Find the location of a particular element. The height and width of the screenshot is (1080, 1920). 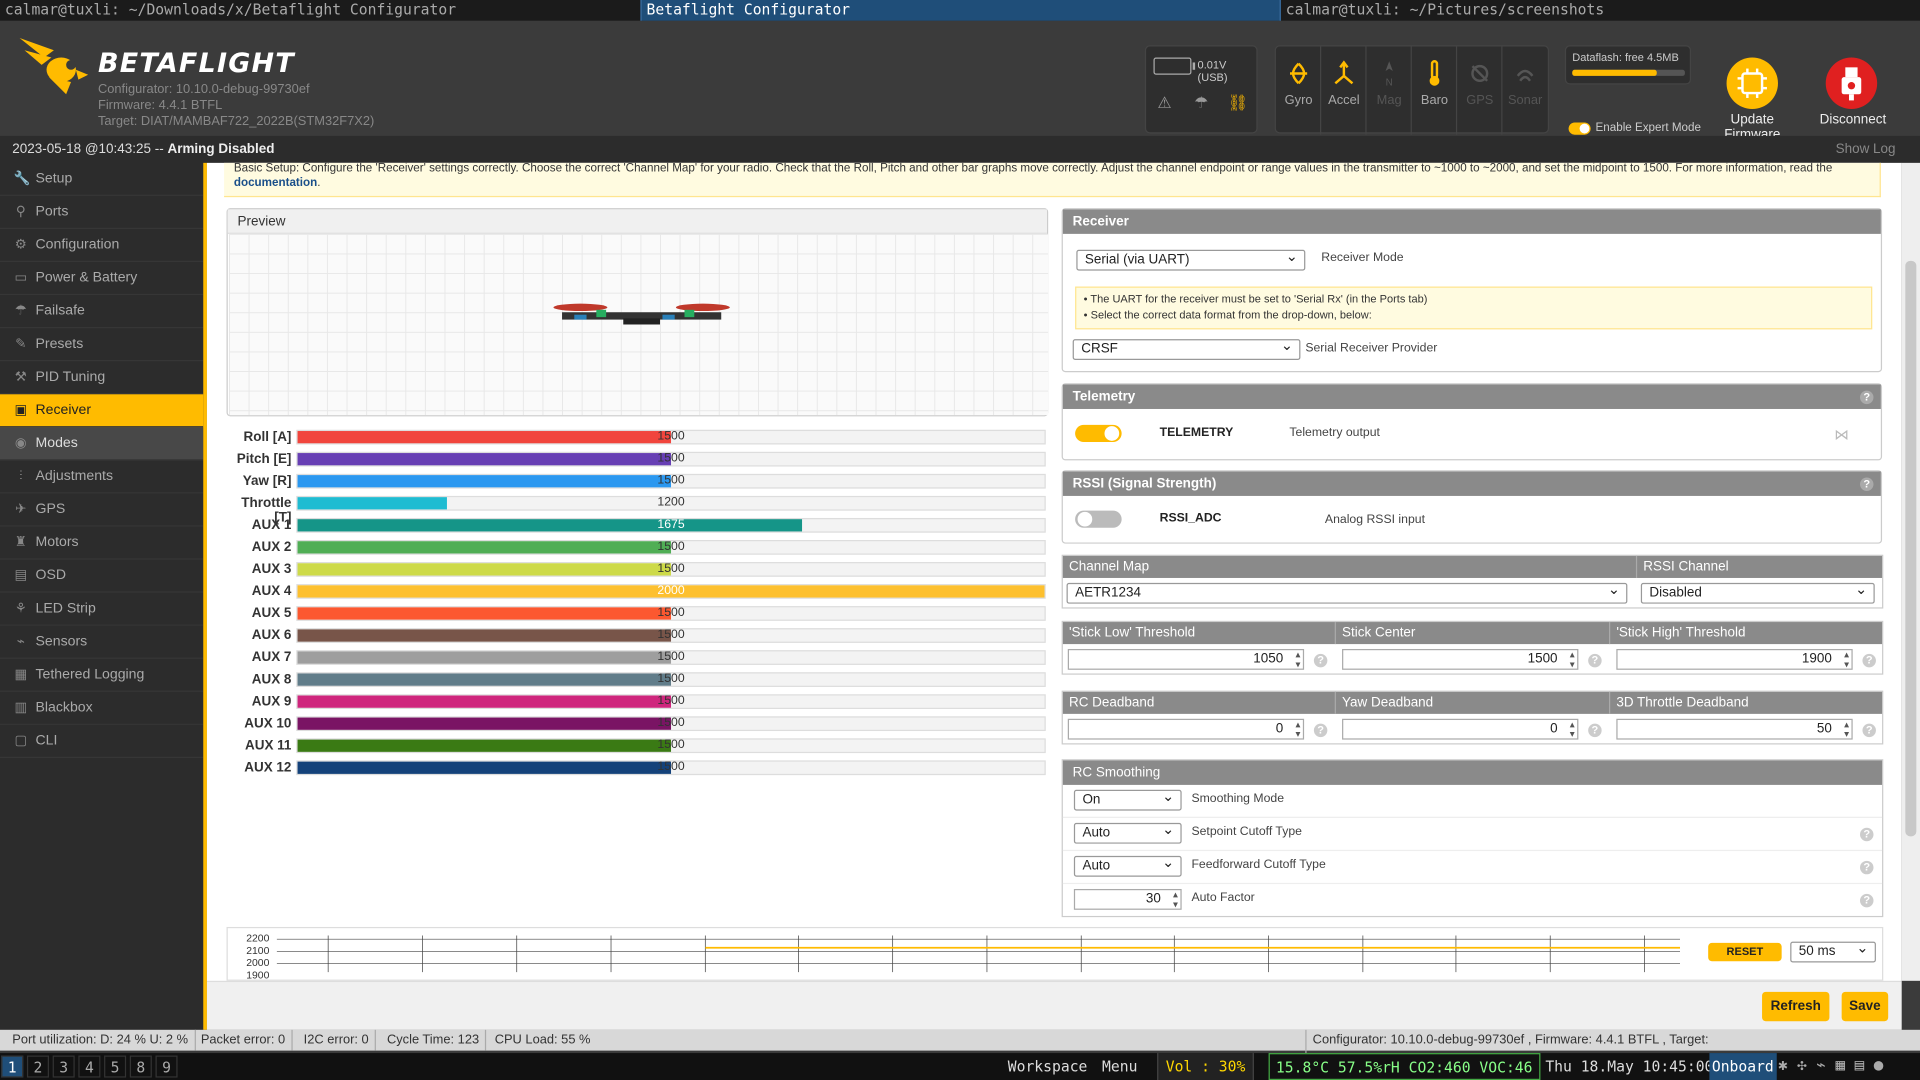

auto-factor-help-icon: ? is located at coordinates (1867, 900).